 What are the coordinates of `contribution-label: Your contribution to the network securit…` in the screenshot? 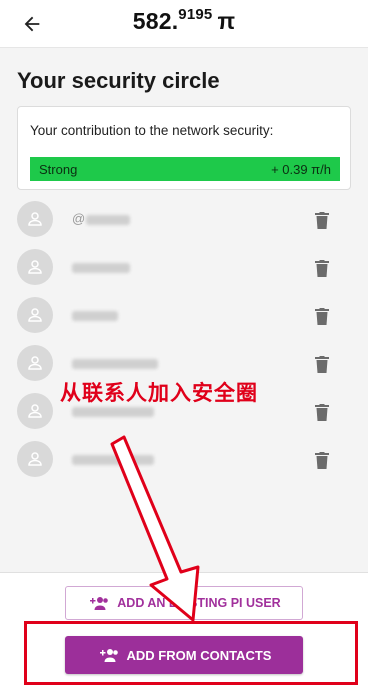 It's located at (152, 130).